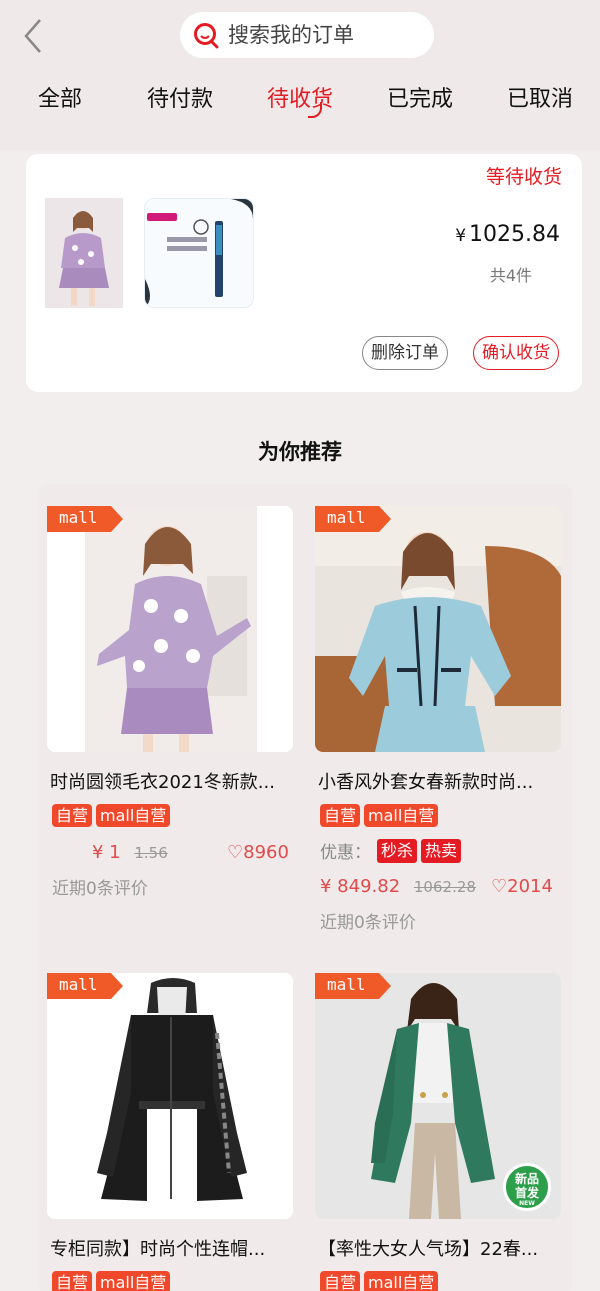 The height and width of the screenshot is (1291, 600). What do you see at coordinates (522, 886) in the screenshot?
I see `likes-count: ♡2014` at bounding box center [522, 886].